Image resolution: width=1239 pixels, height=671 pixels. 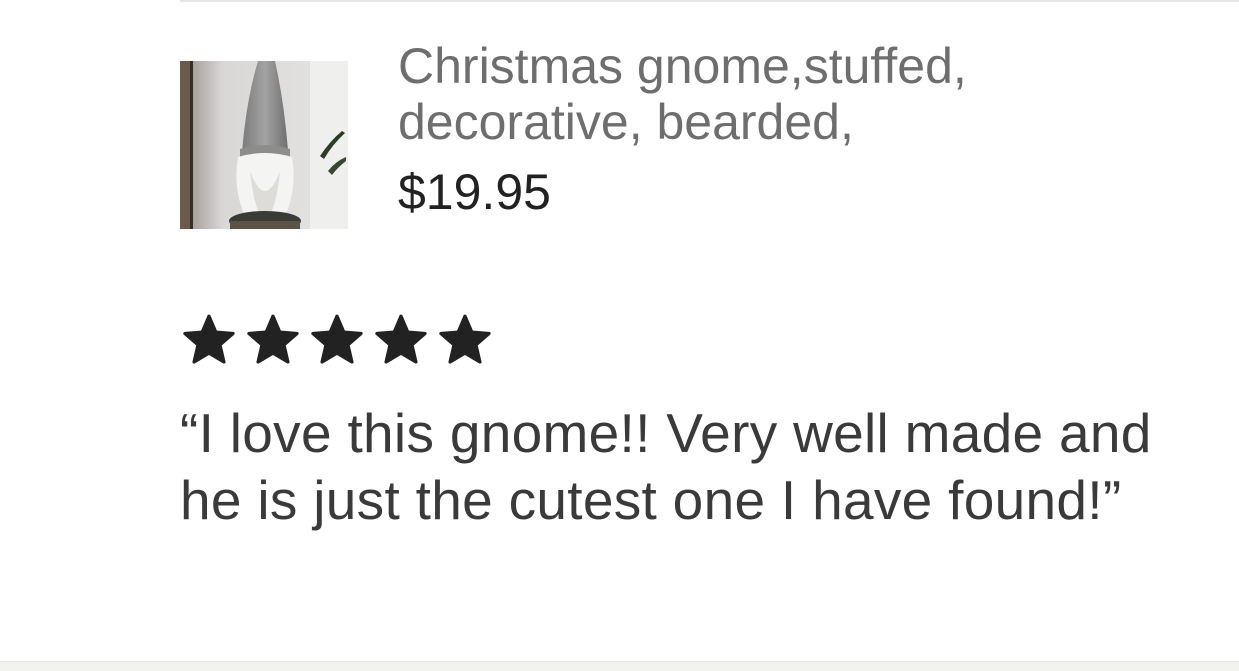 What do you see at coordinates (474, 192) in the screenshot?
I see `listing-price: $19.95` at bounding box center [474, 192].